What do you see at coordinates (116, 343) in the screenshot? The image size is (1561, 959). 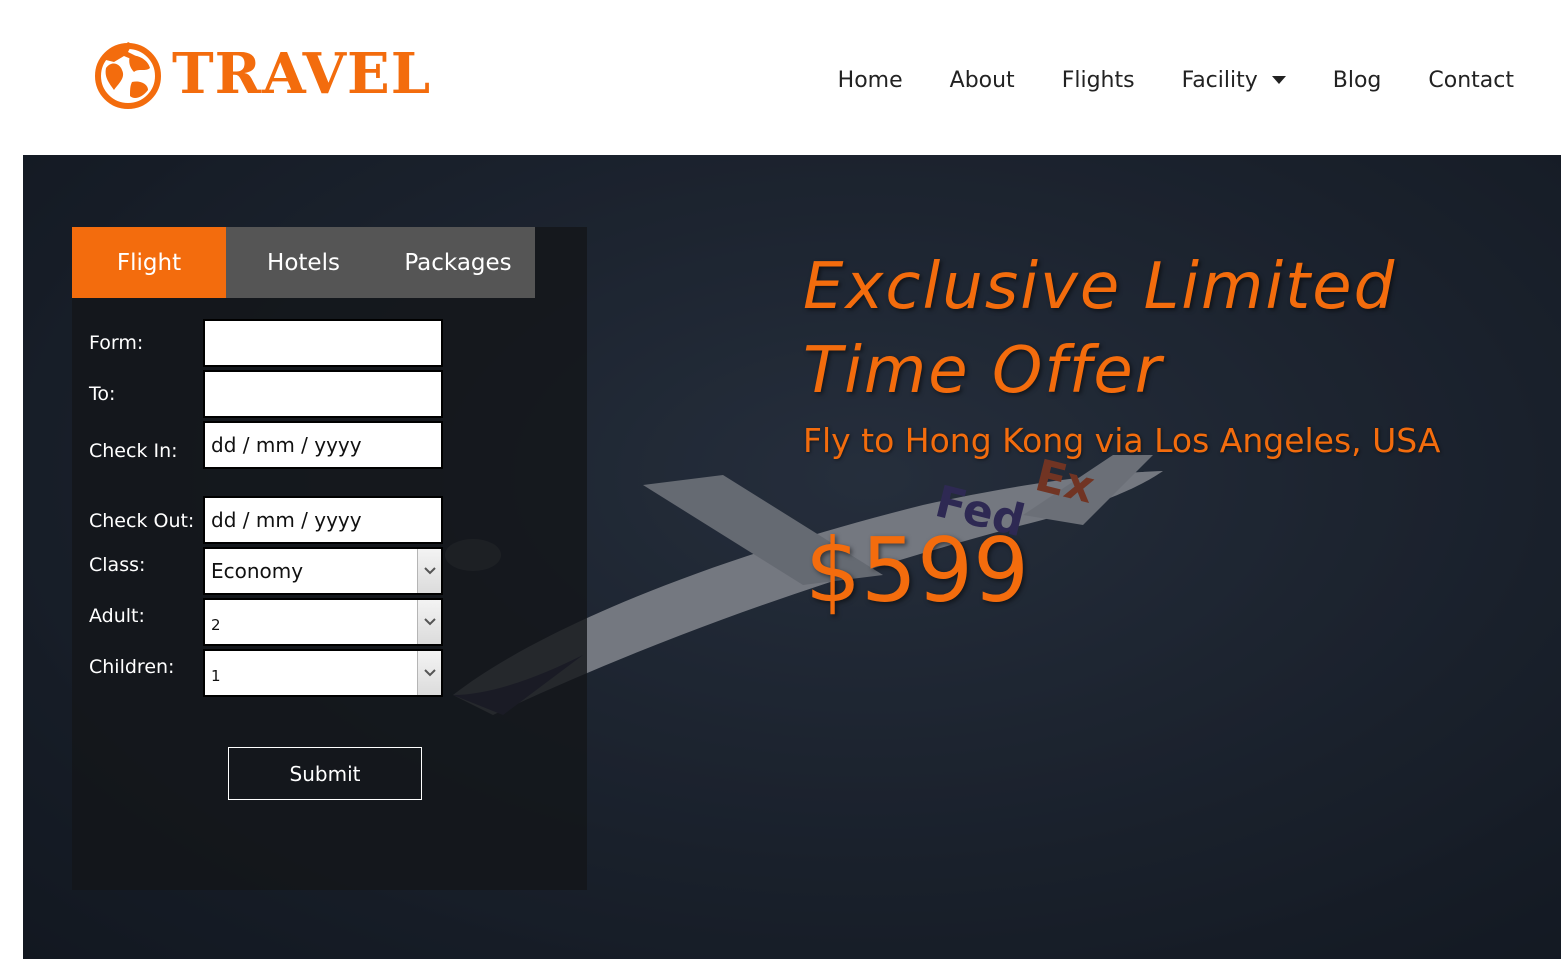 I see `from-label: Form:` at bounding box center [116, 343].